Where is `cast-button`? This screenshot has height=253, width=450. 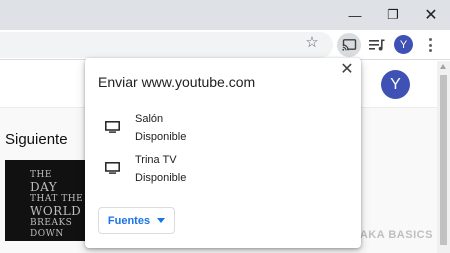 cast-button is located at coordinates (349, 45).